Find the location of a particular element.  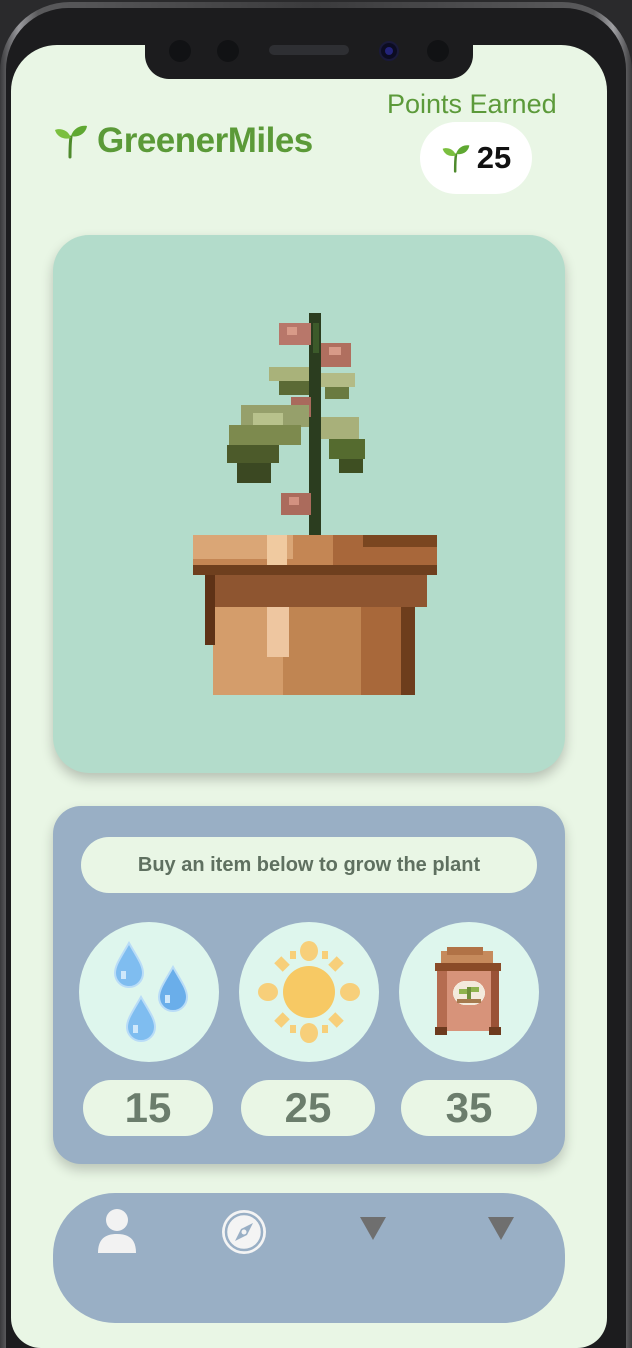

points-badge: 25 is located at coordinates (476, 158).